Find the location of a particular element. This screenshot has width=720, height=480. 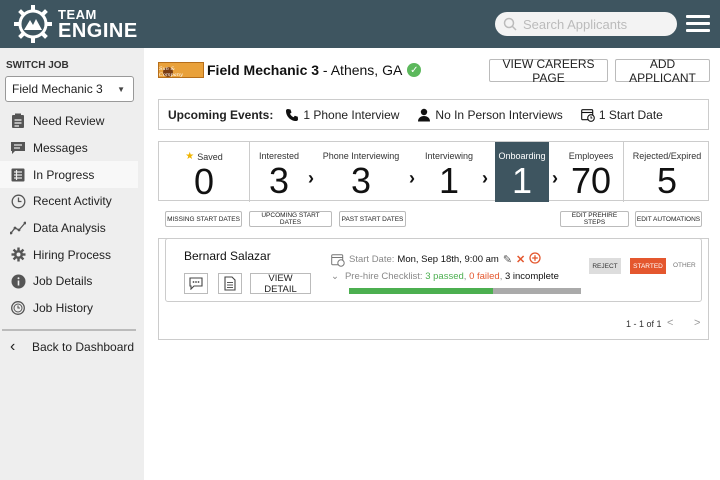

checklist-passed: 3 passed is located at coordinates (444, 276).